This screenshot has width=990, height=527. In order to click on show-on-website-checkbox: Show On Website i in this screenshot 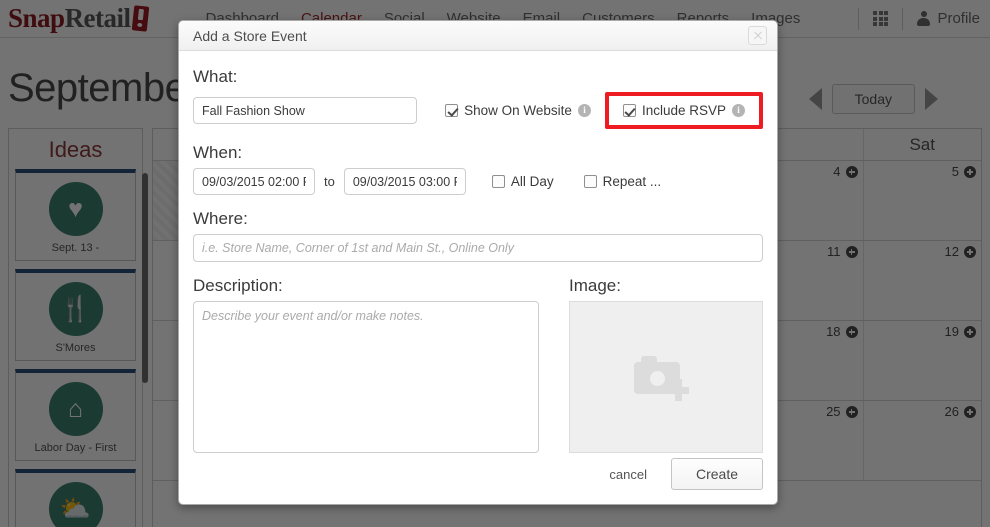, I will do `click(518, 110)`.